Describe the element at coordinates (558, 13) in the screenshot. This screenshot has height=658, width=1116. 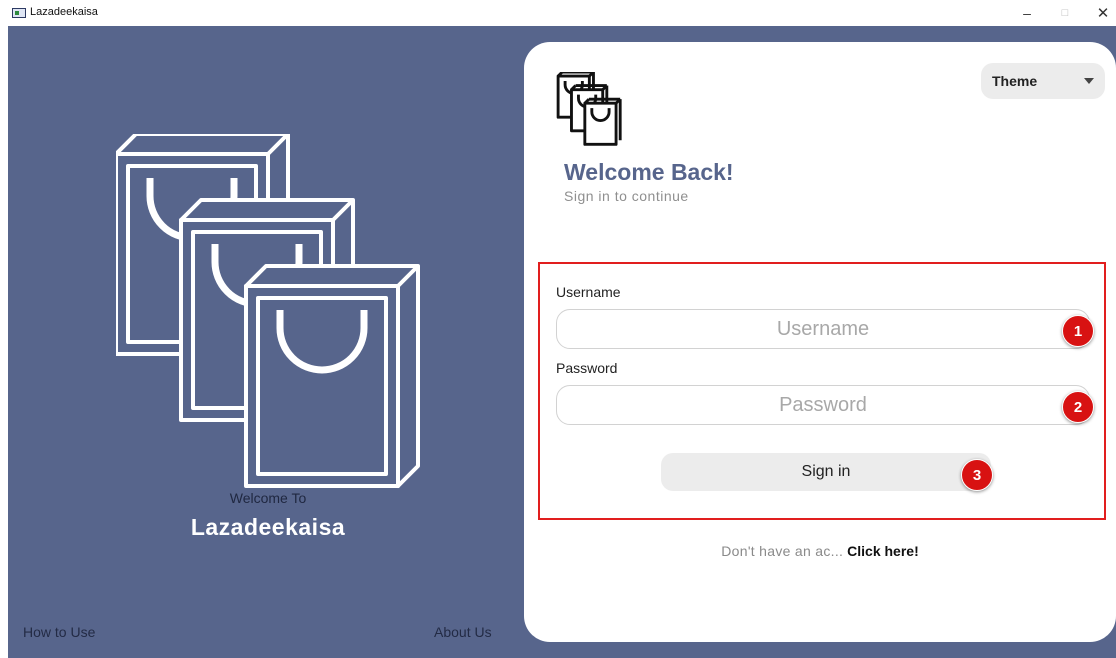
I see `title-bar: Lazadeekaisa – □ ✕` at that location.